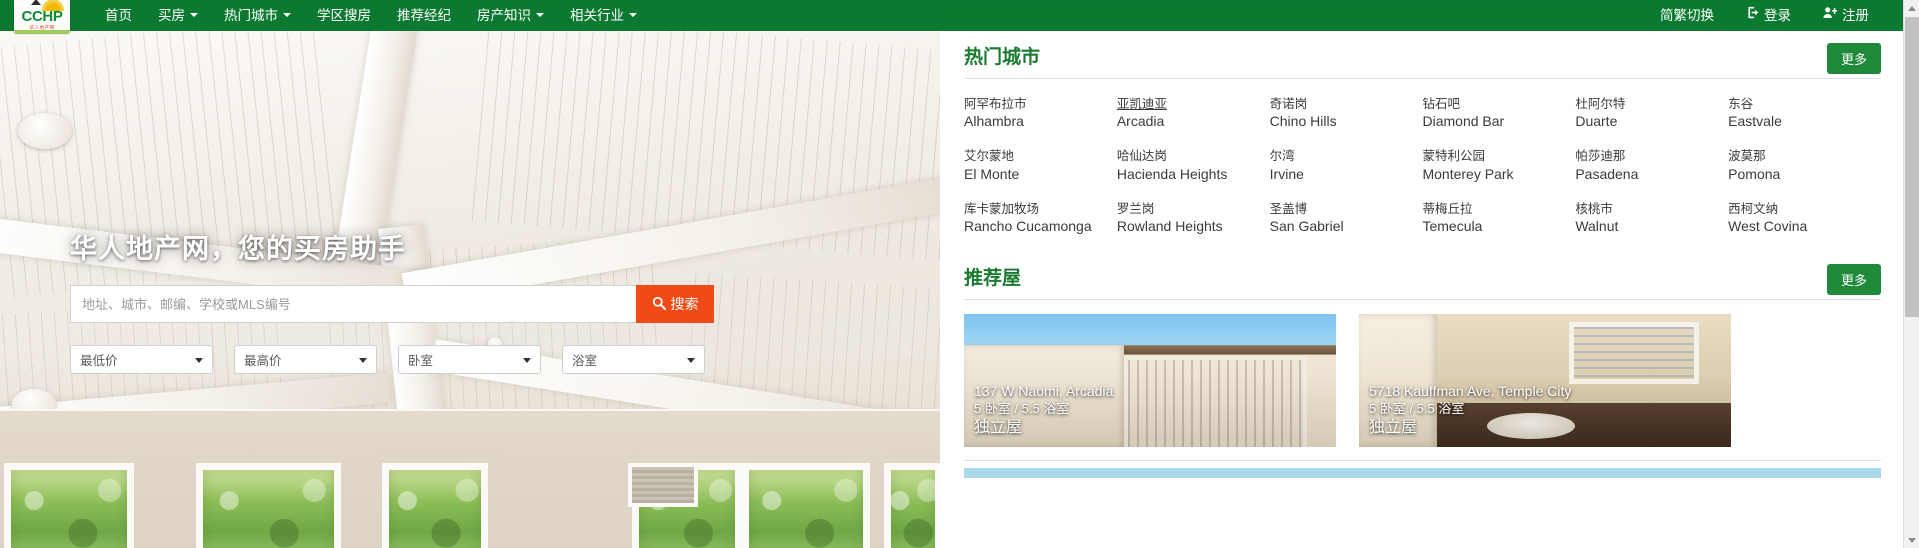  I want to click on hot-city-name-en: Diamond Bar, so click(1463, 121).